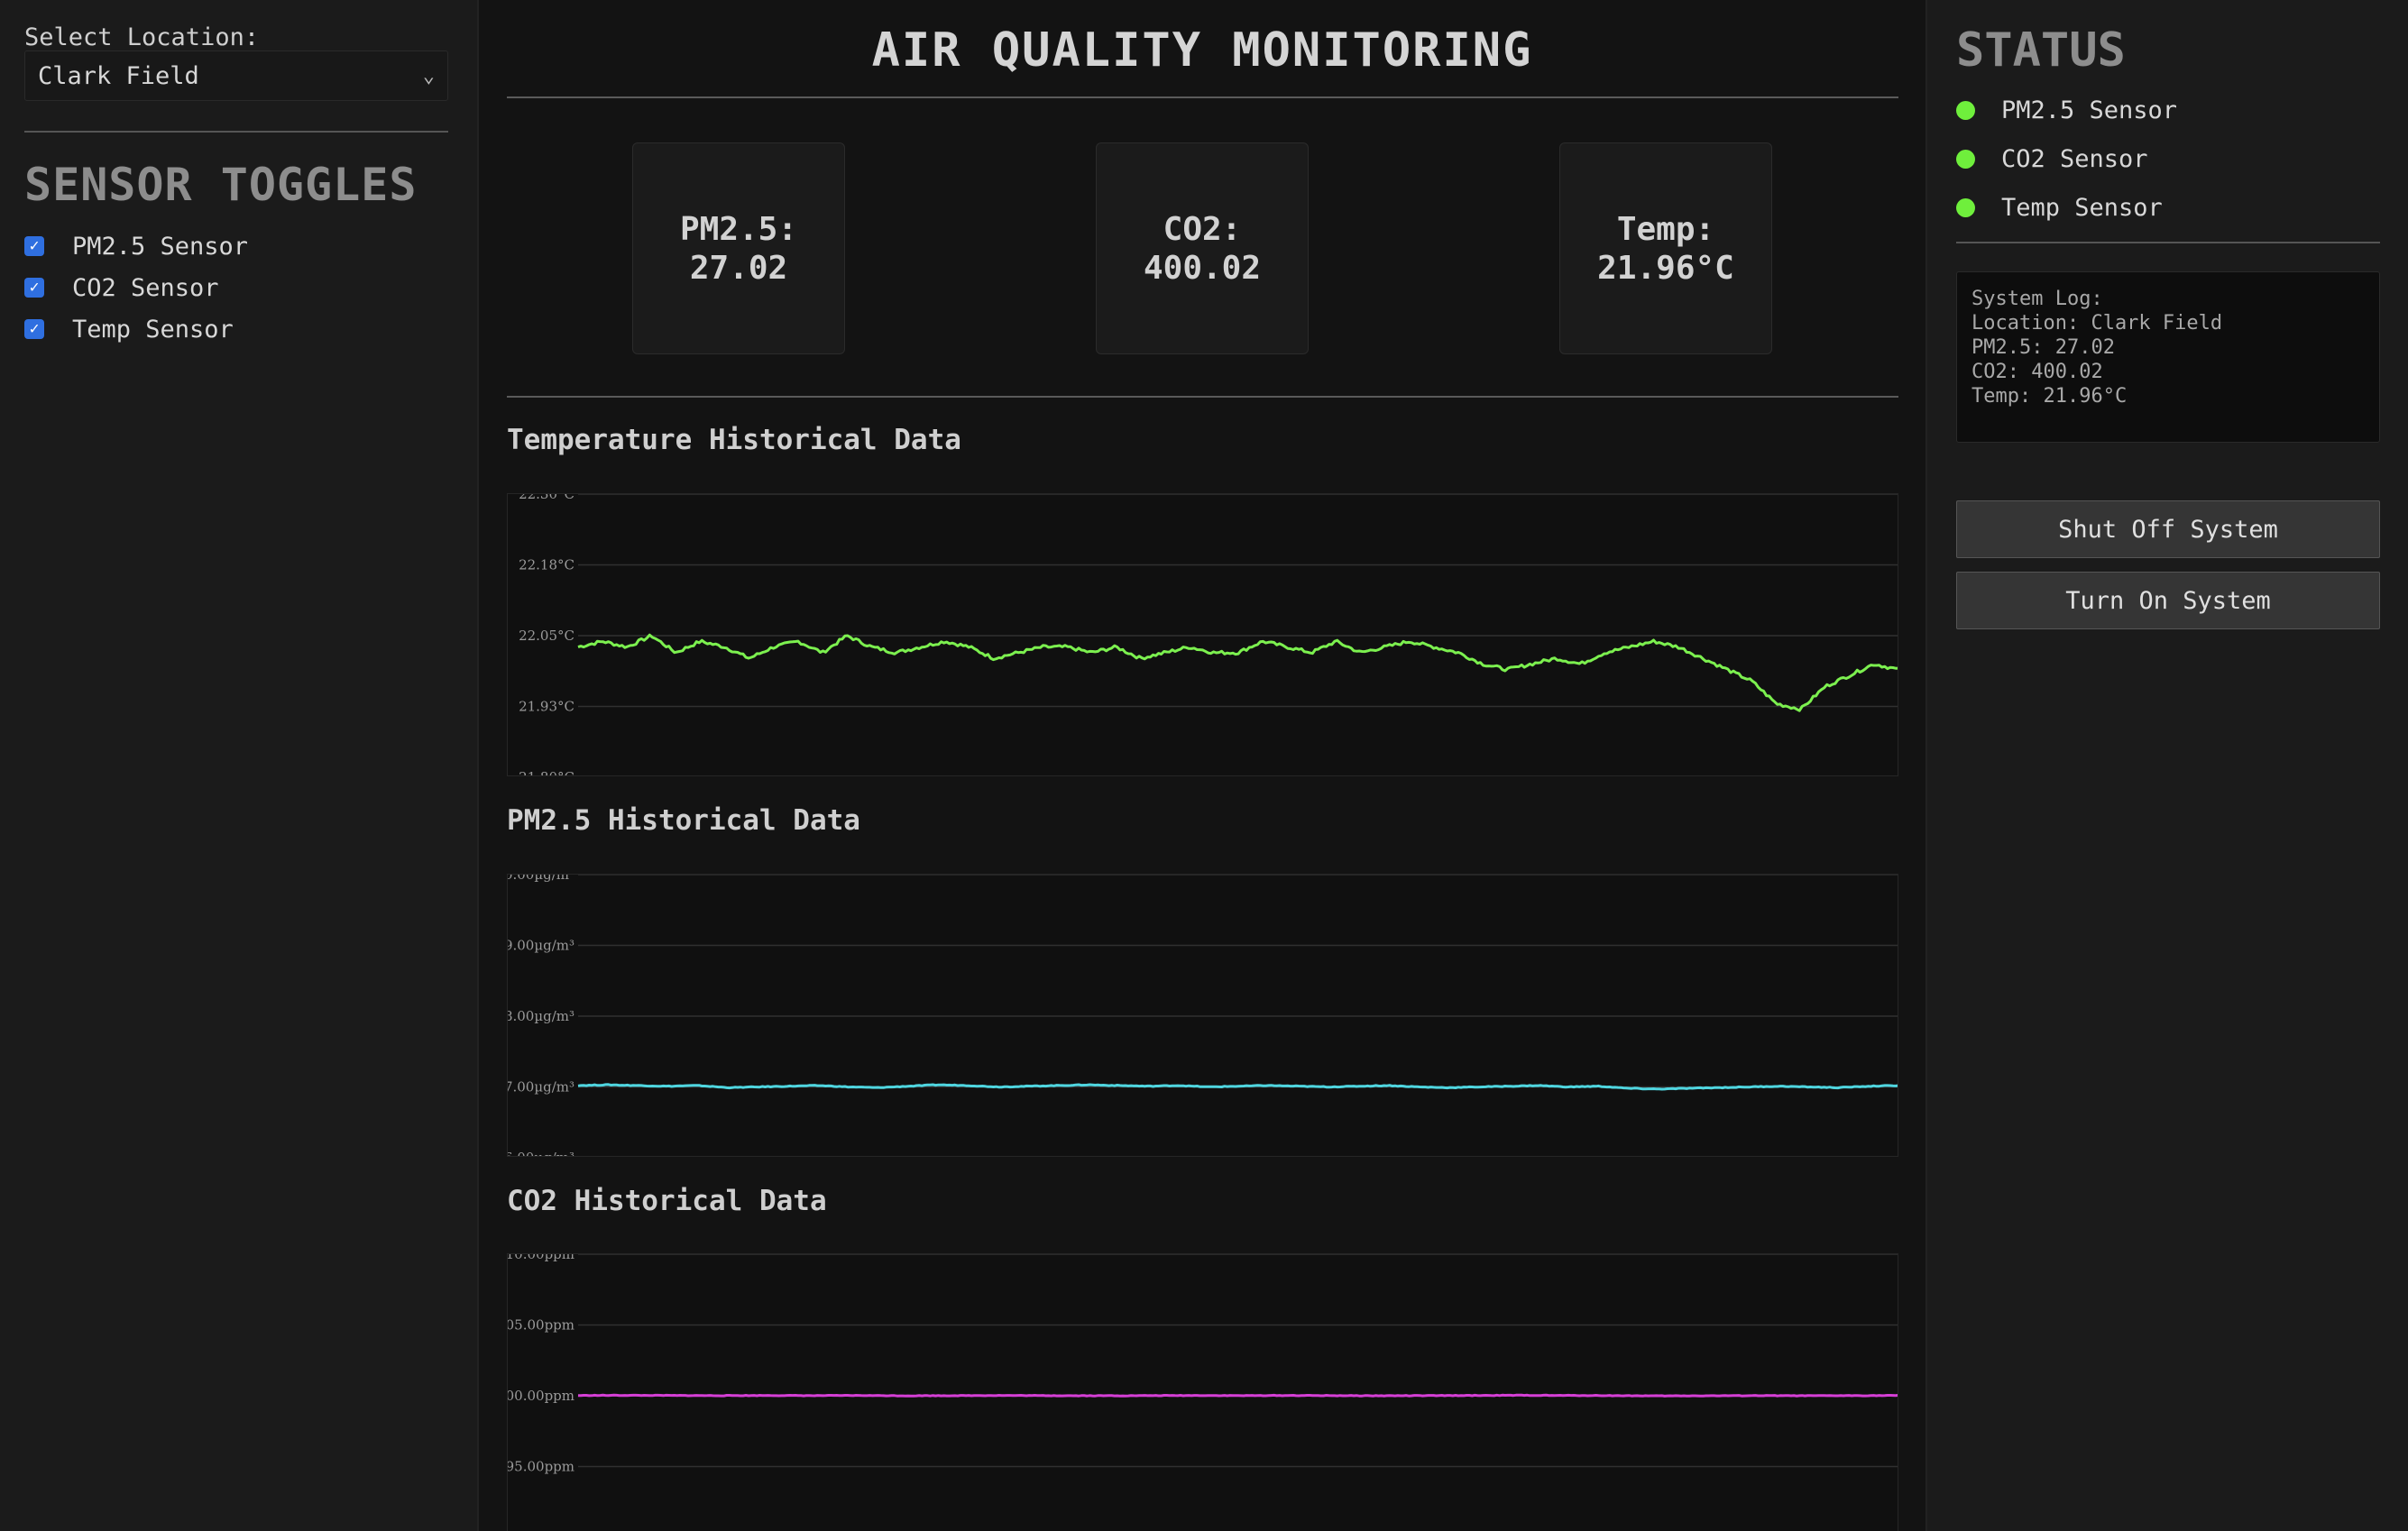 The height and width of the screenshot is (1531, 2408). I want to click on y-tick-label: 22.18°C, so click(546, 565).